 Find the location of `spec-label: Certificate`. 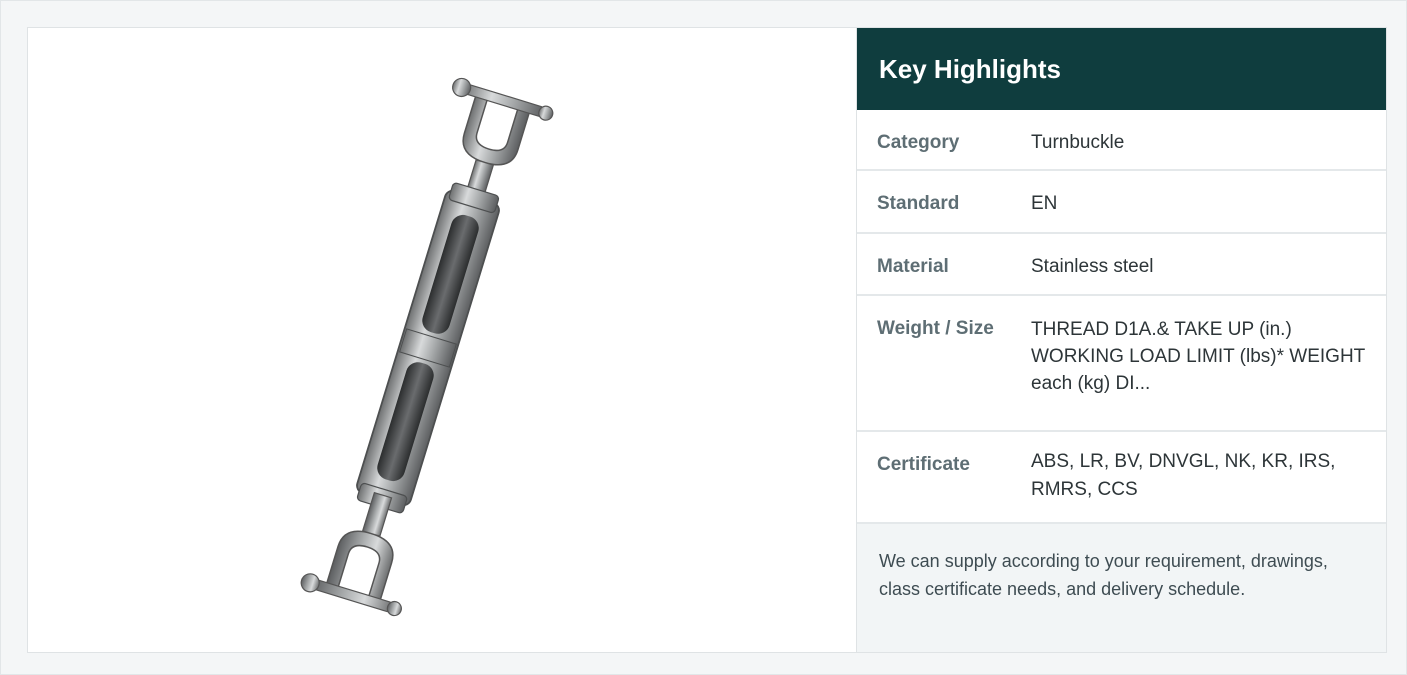

spec-label: Certificate is located at coordinates (923, 464).